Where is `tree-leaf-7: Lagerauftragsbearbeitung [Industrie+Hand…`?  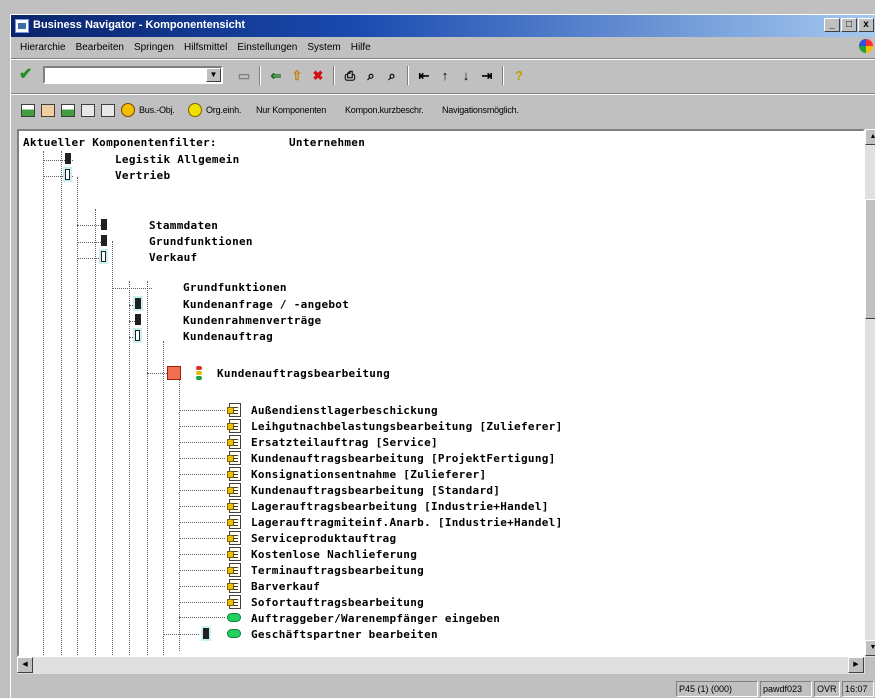 tree-leaf-7: Lagerauftragsbearbeitung [Industrie+Hand… is located at coordinates (400, 506).